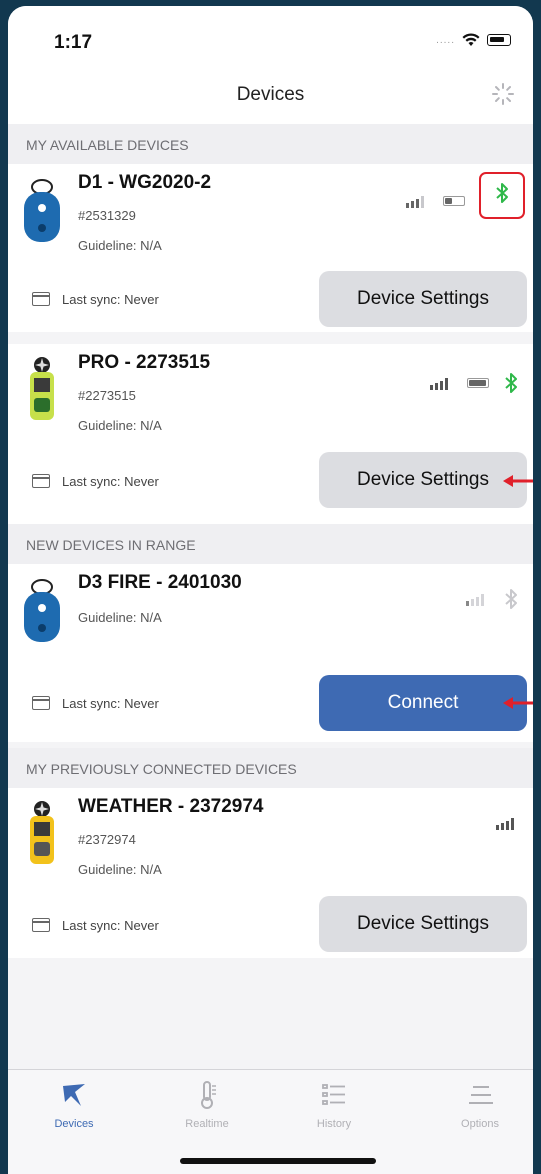 Image resolution: width=541 pixels, height=1174 pixels. Describe the element at coordinates (207, 1124) in the screenshot. I see `tab-label: Realtime` at that location.